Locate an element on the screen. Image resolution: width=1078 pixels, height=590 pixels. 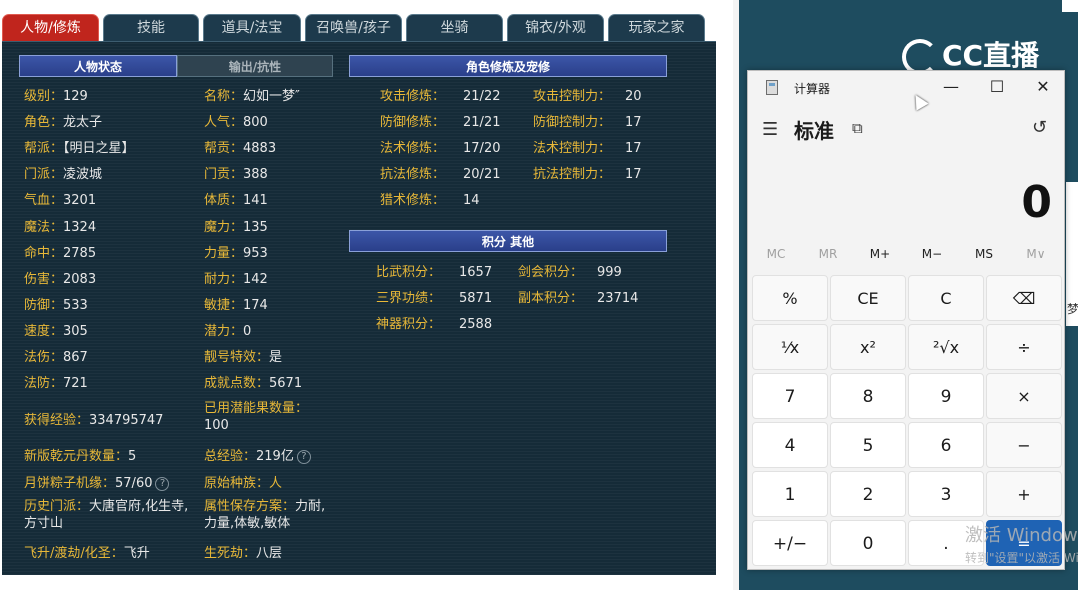
close-button: ✕ is located at coordinates (1043, 87).